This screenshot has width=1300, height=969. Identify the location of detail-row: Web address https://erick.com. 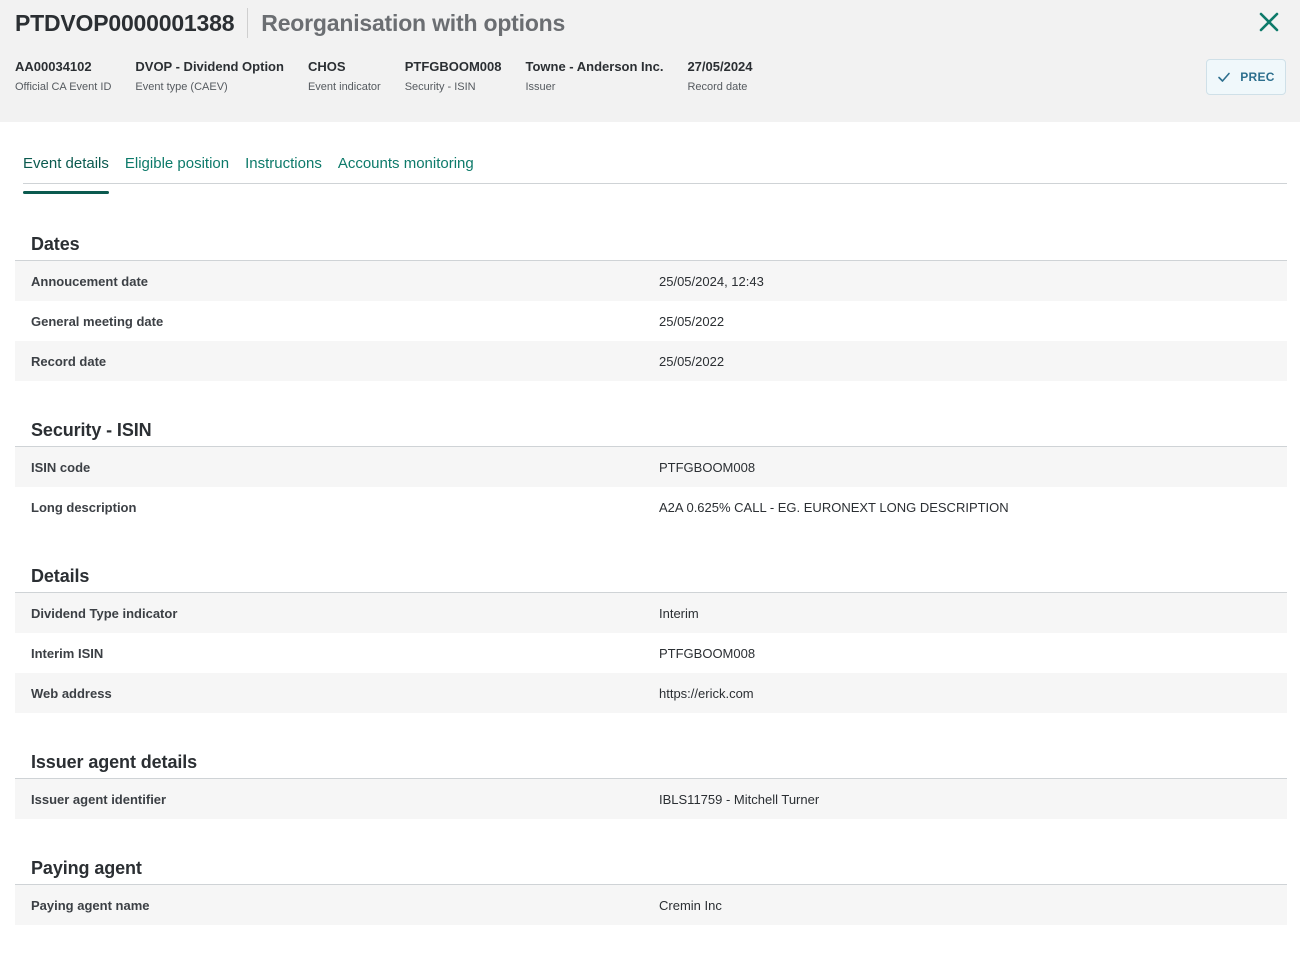
(651, 693).